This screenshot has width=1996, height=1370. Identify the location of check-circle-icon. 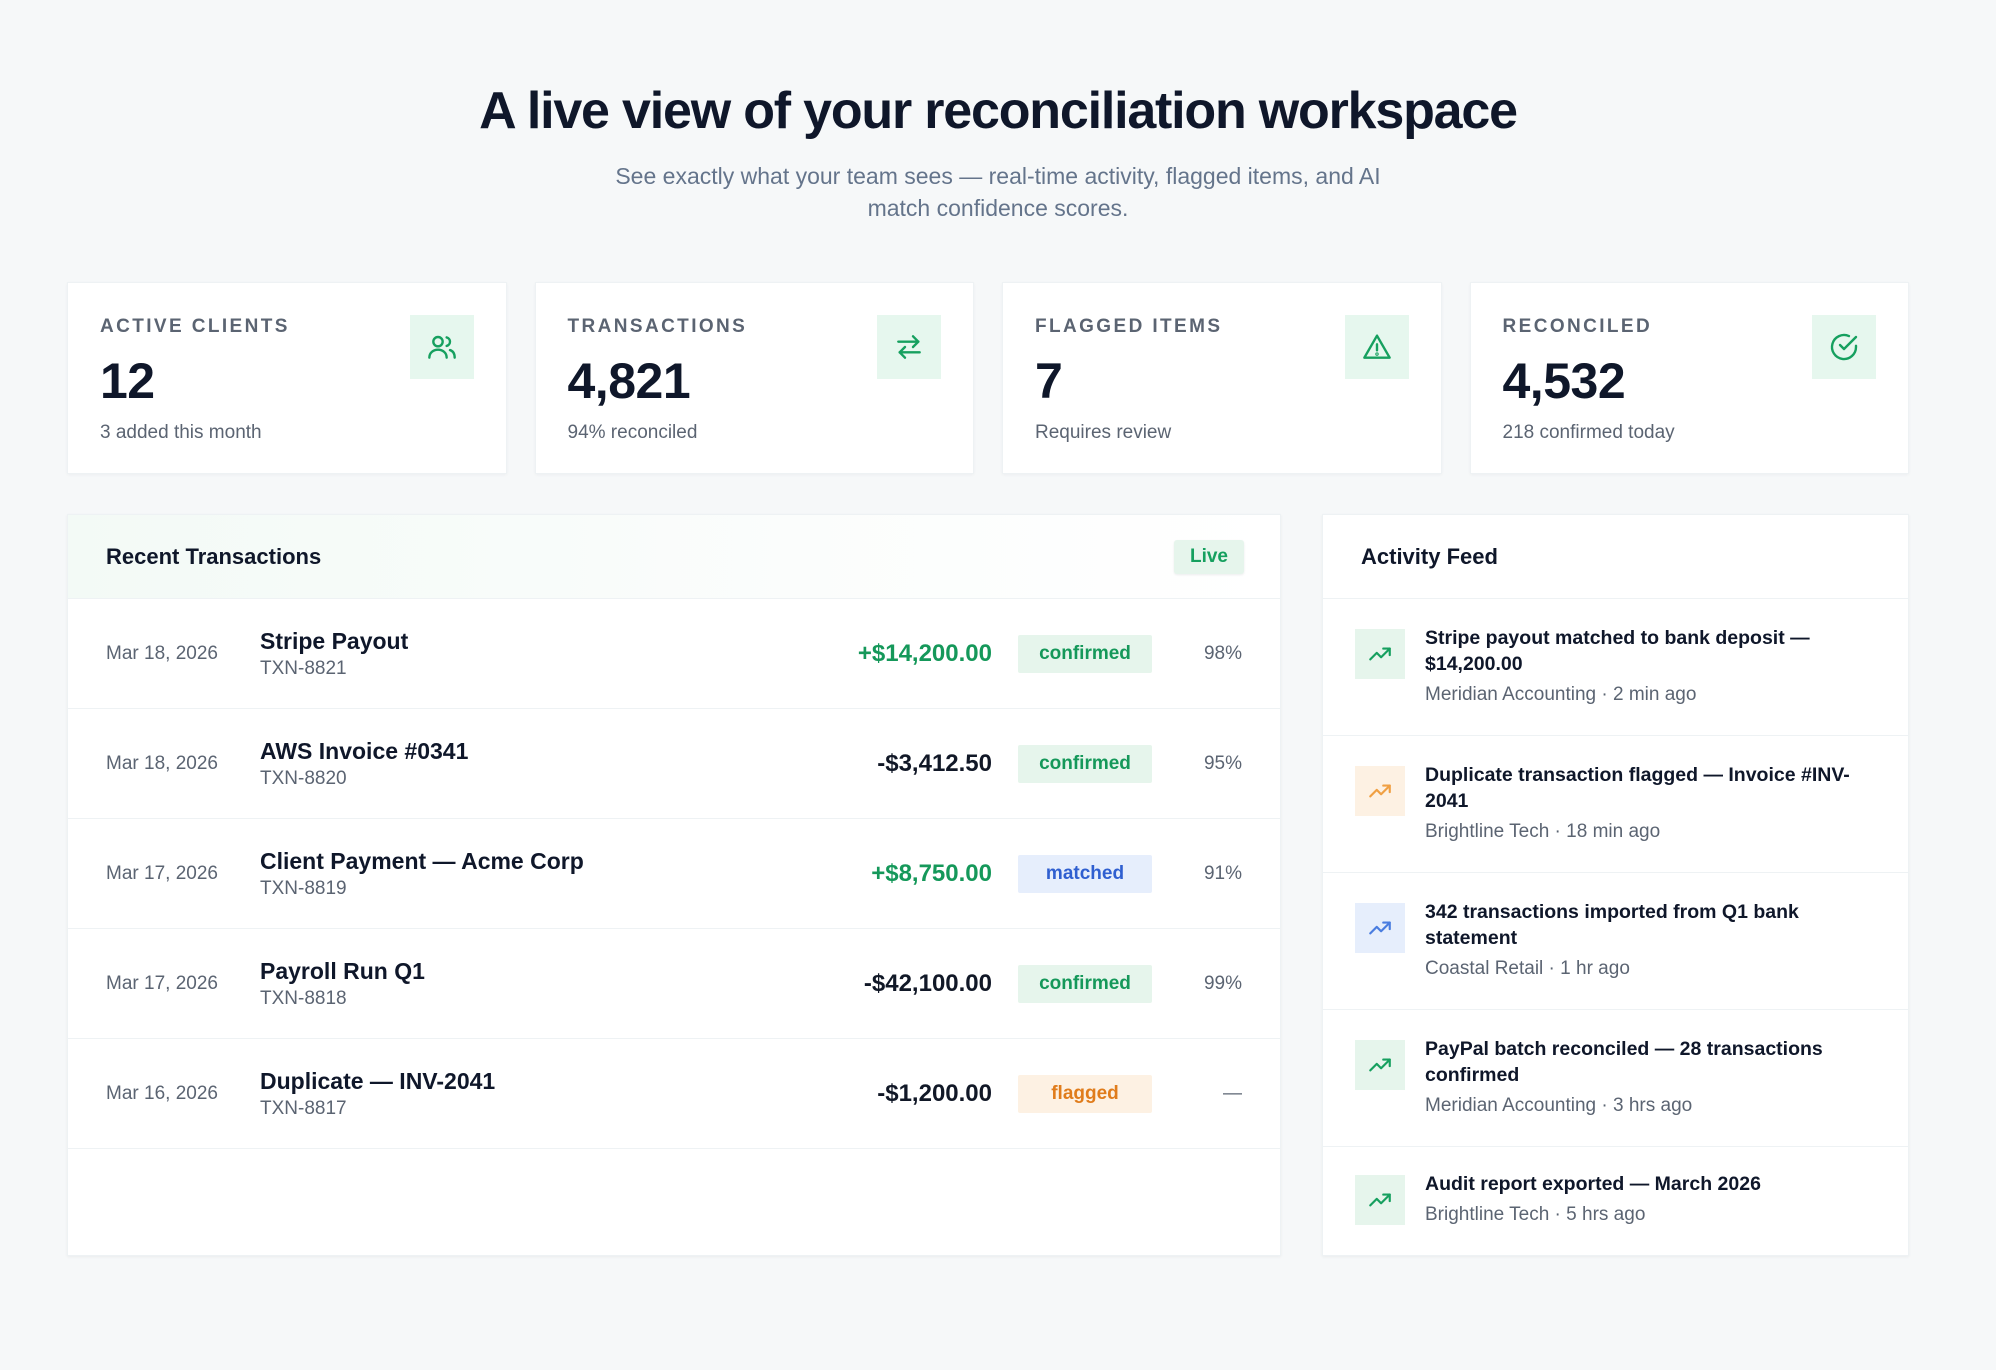
(1844, 347).